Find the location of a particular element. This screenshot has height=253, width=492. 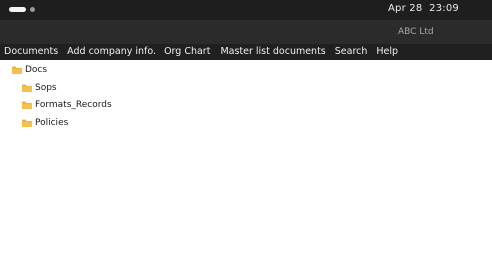

tree-node-label: Docs is located at coordinates (36, 70).